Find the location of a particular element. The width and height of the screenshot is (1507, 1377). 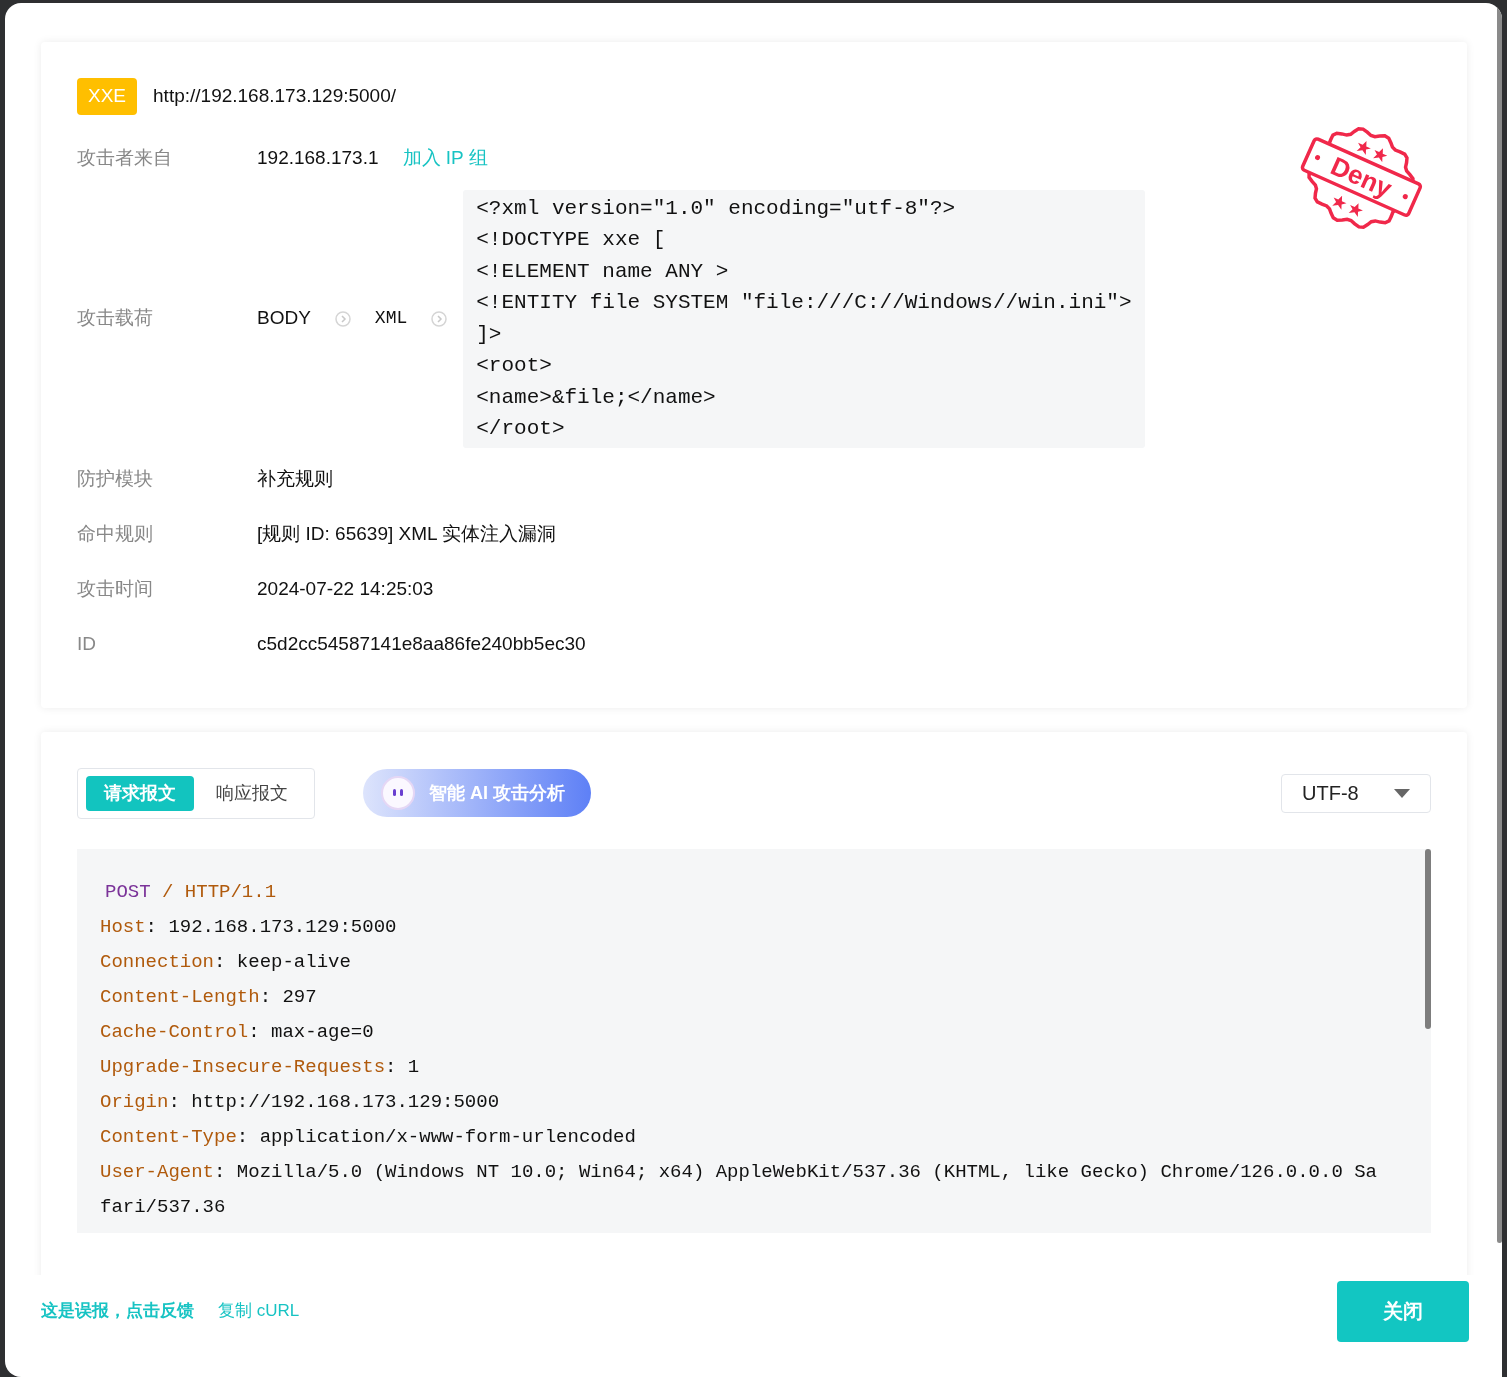

field-label: 防护模块 is located at coordinates (115, 478).